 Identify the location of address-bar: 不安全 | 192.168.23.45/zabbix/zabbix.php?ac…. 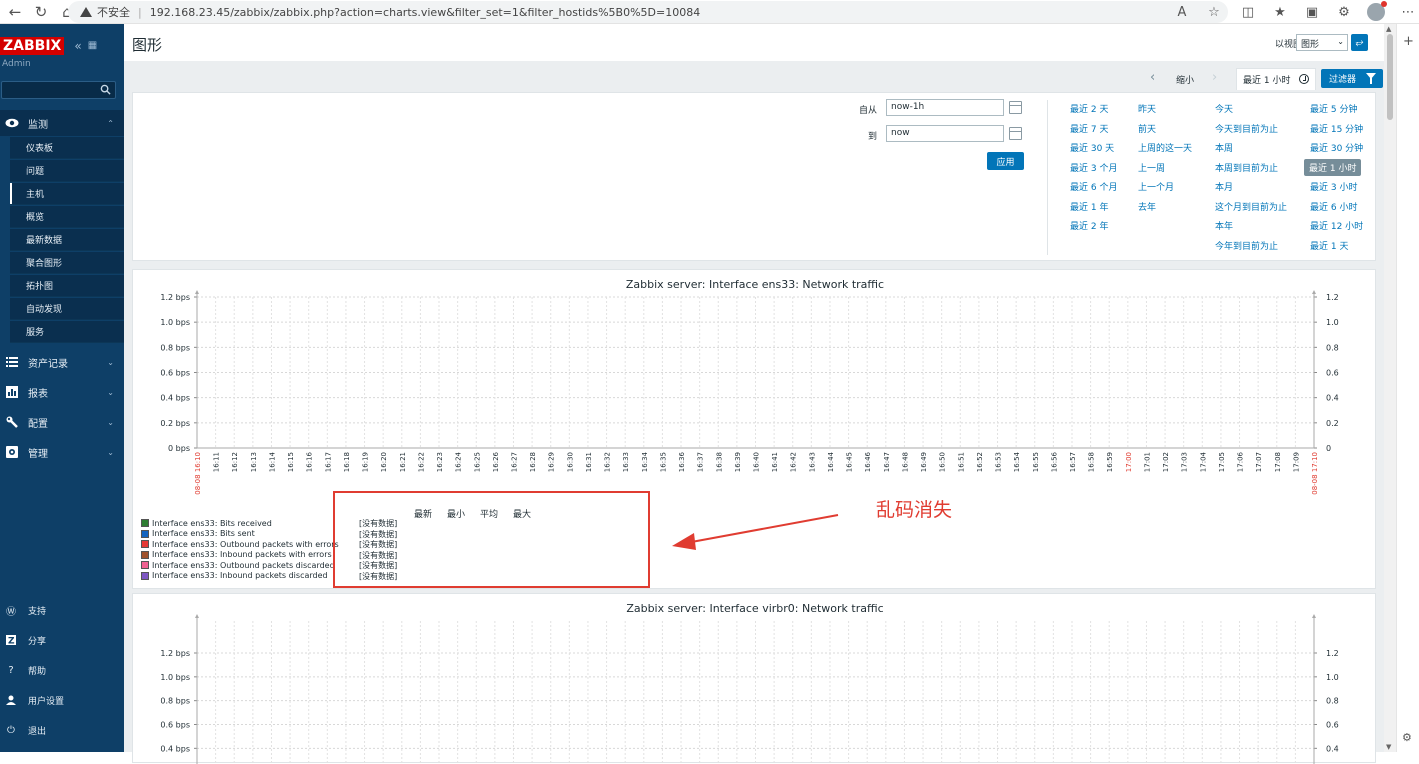
(648, 12).